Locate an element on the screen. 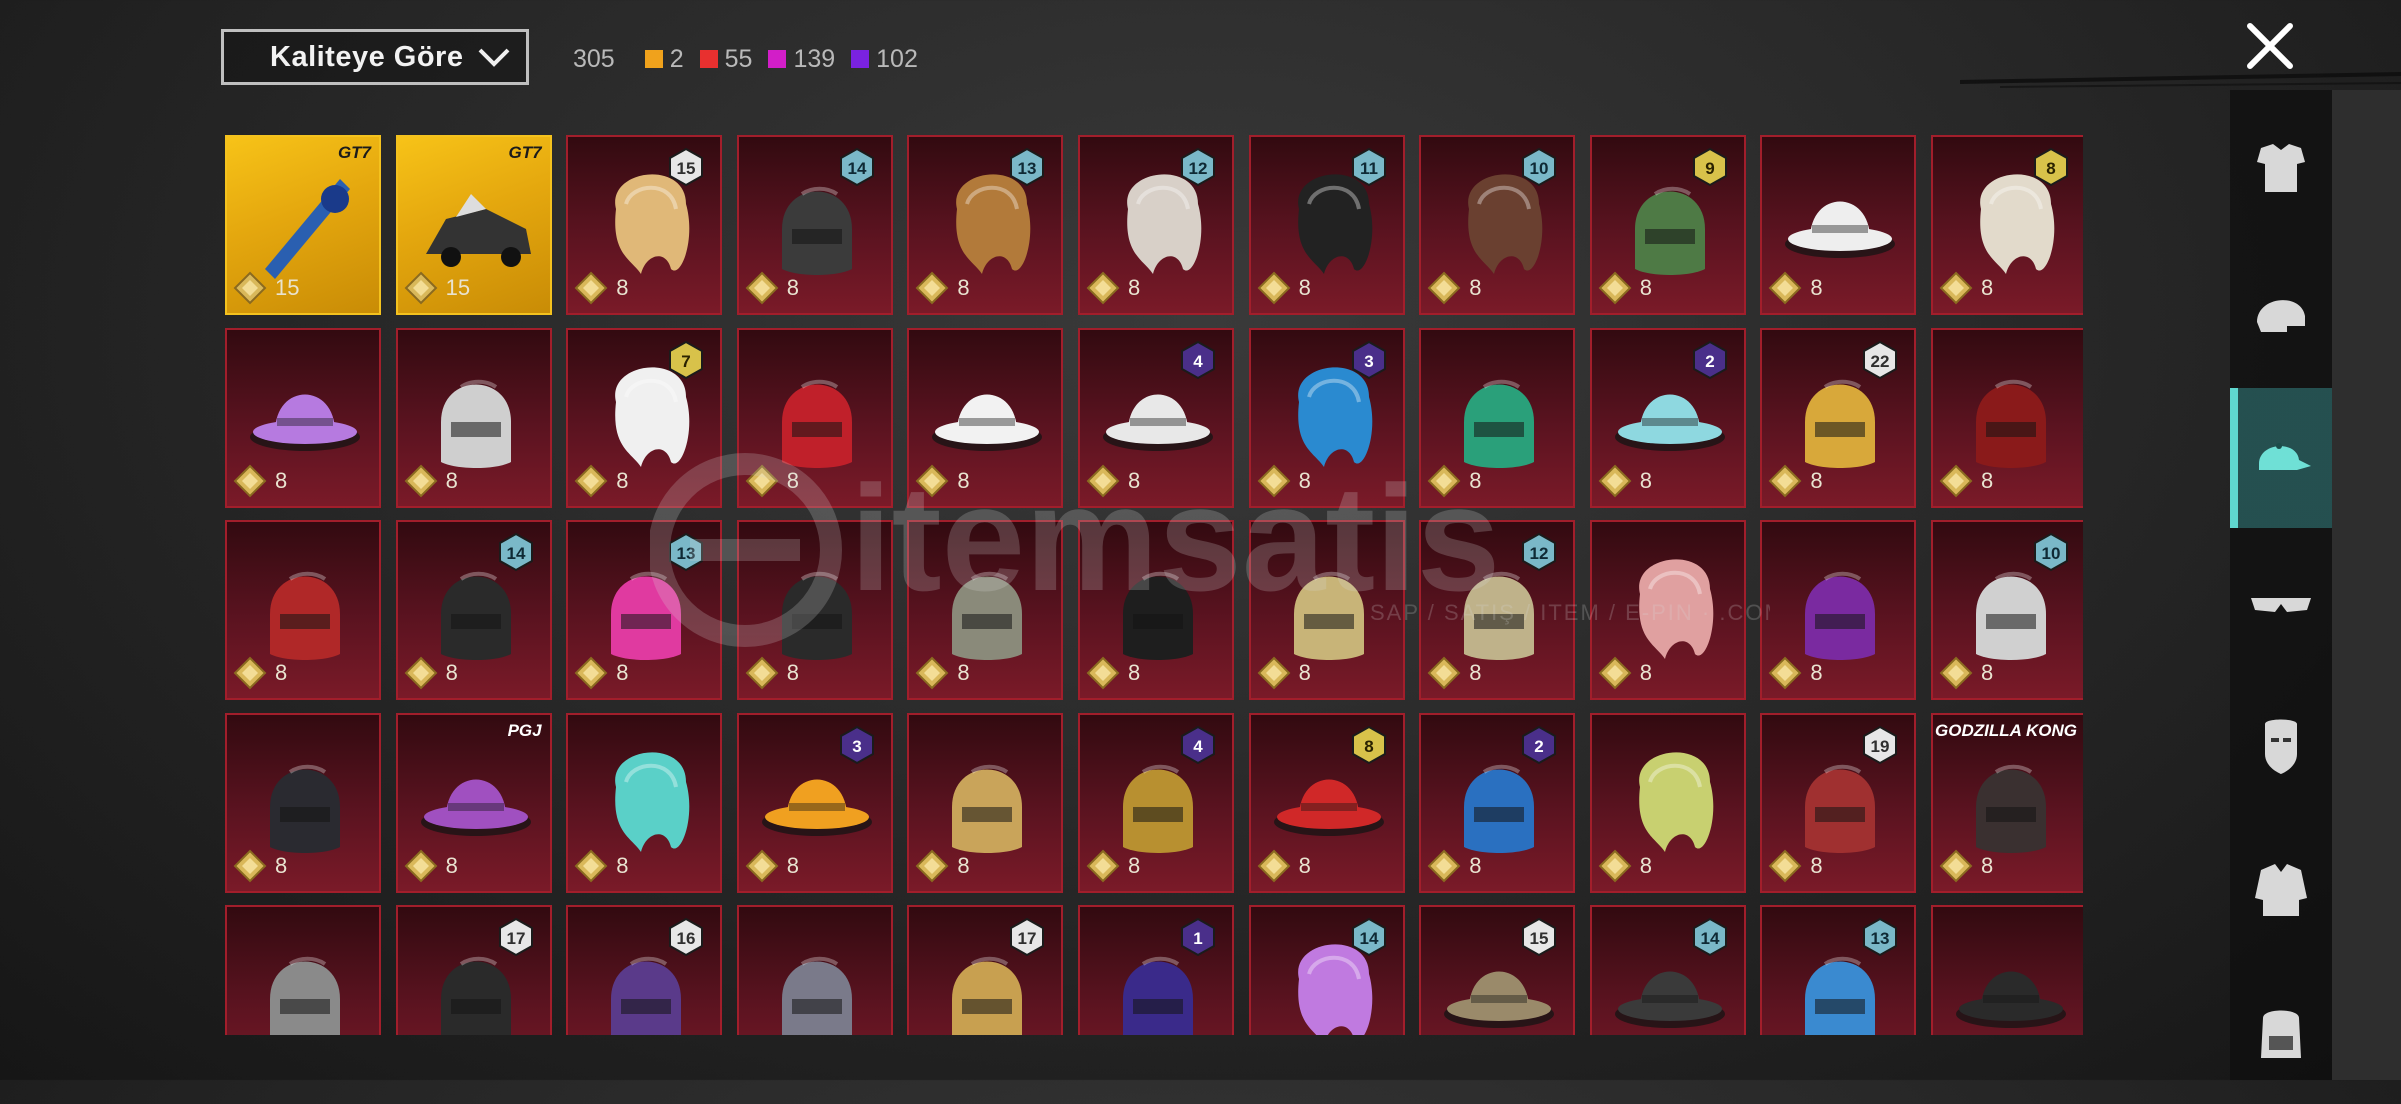  tier-badge-value: 10 is located at coordinates (2051, 553).